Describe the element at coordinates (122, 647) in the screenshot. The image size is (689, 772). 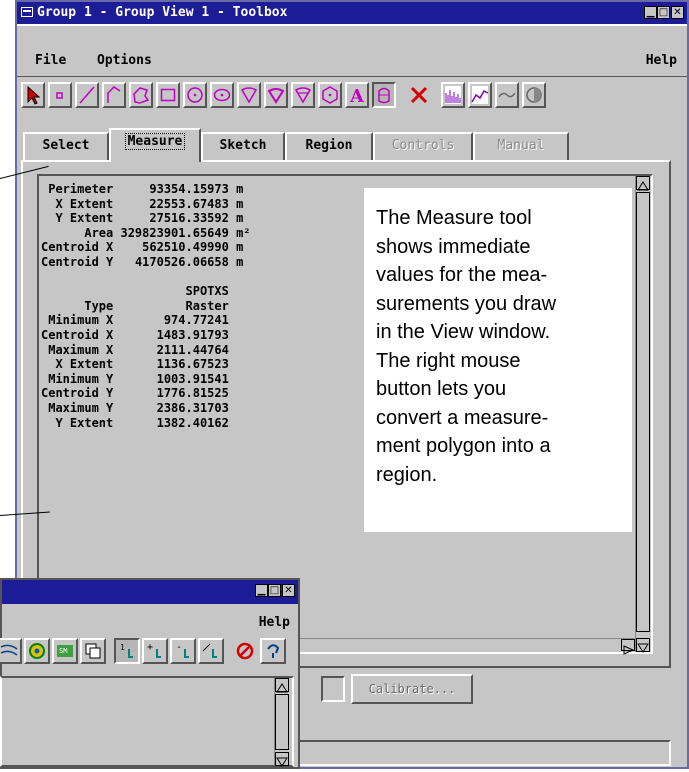
I see `svg-text: 1` at that location.